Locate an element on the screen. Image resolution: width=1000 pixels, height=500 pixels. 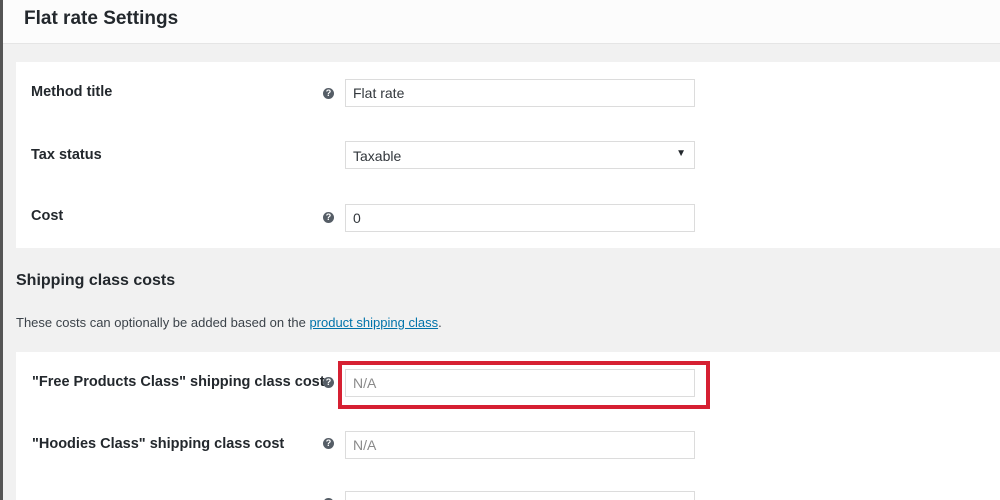
page-title: Flat rate Settings is located at coordinates (101, 18).